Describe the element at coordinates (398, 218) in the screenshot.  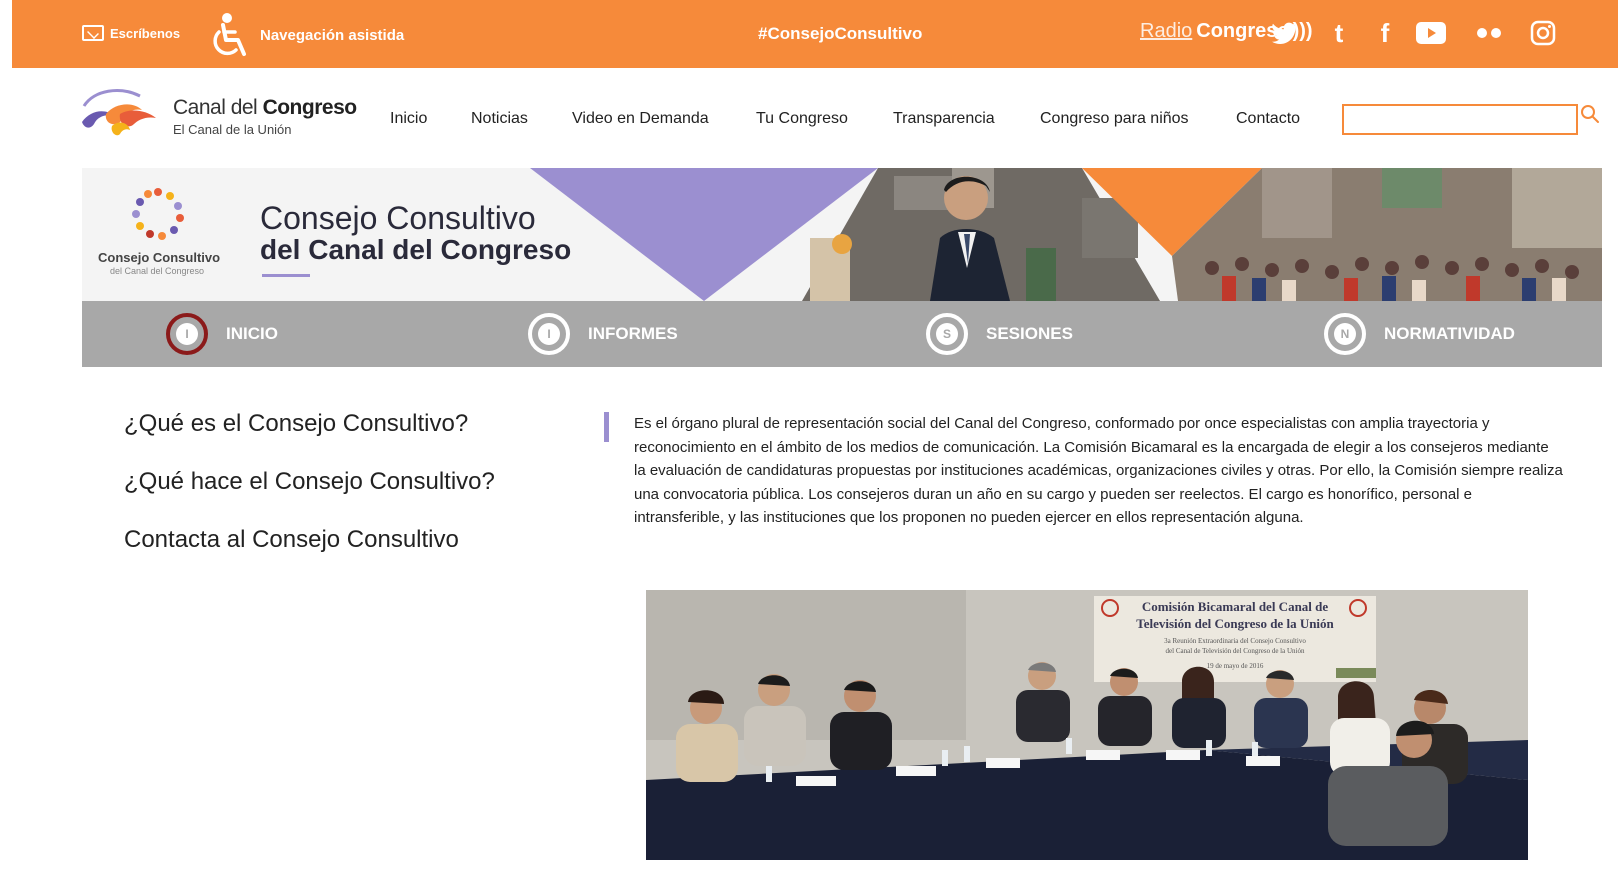
I see `banner-title-line1: Consejo Consultivo` at that location.